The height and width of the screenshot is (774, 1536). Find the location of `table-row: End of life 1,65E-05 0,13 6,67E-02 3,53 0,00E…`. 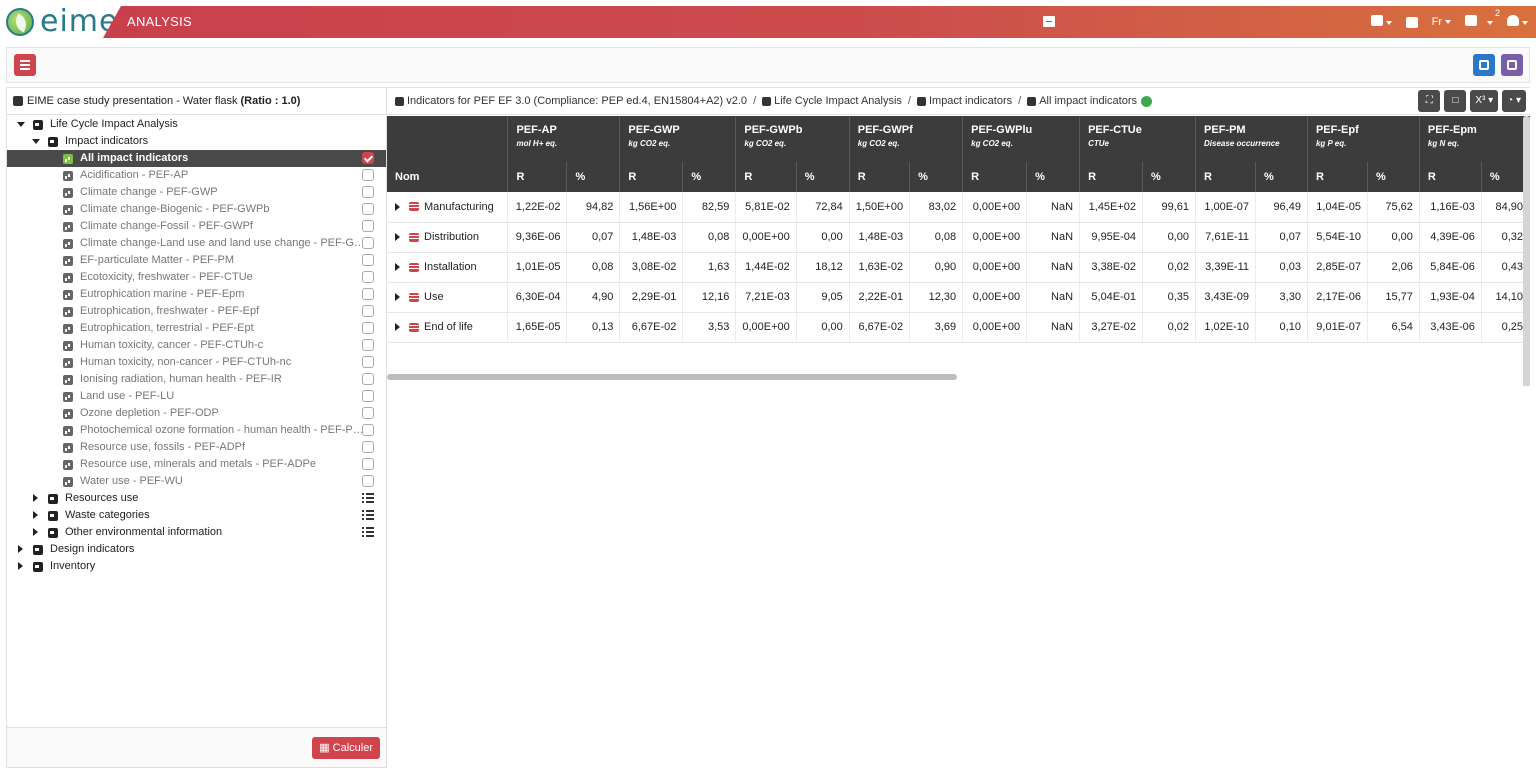

table-row: End of life 1,65E-05 0,13 6,67E-02 3,53 0,00E… is located at coordinates (958, 327).